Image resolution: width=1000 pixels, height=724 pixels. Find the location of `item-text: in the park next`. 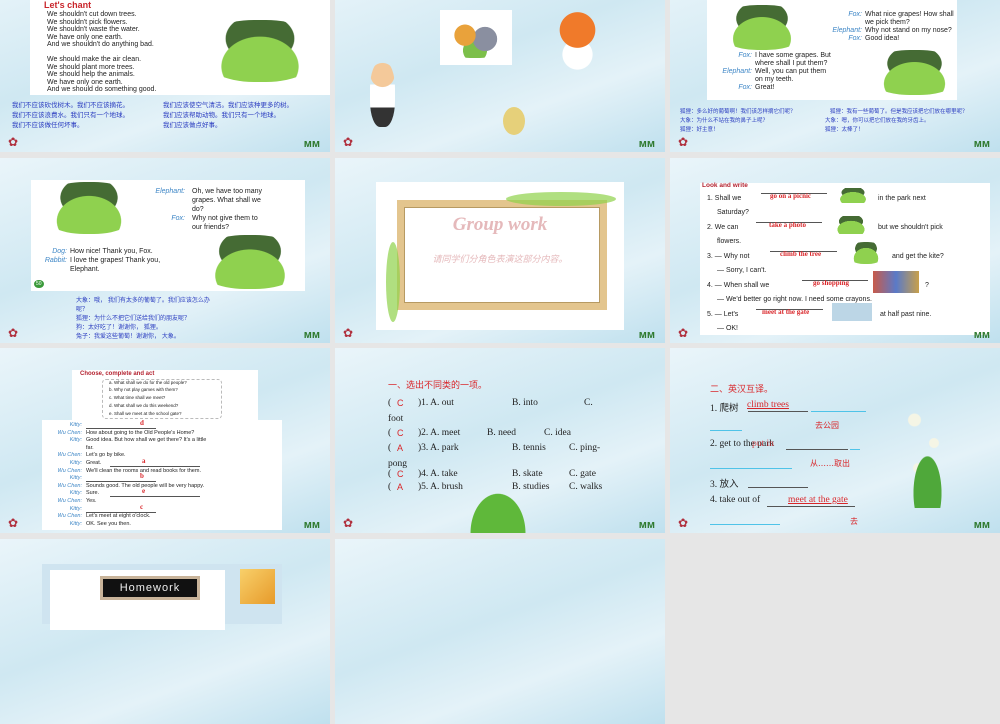

item-text: in the park next is located at coordinates (902, 198).